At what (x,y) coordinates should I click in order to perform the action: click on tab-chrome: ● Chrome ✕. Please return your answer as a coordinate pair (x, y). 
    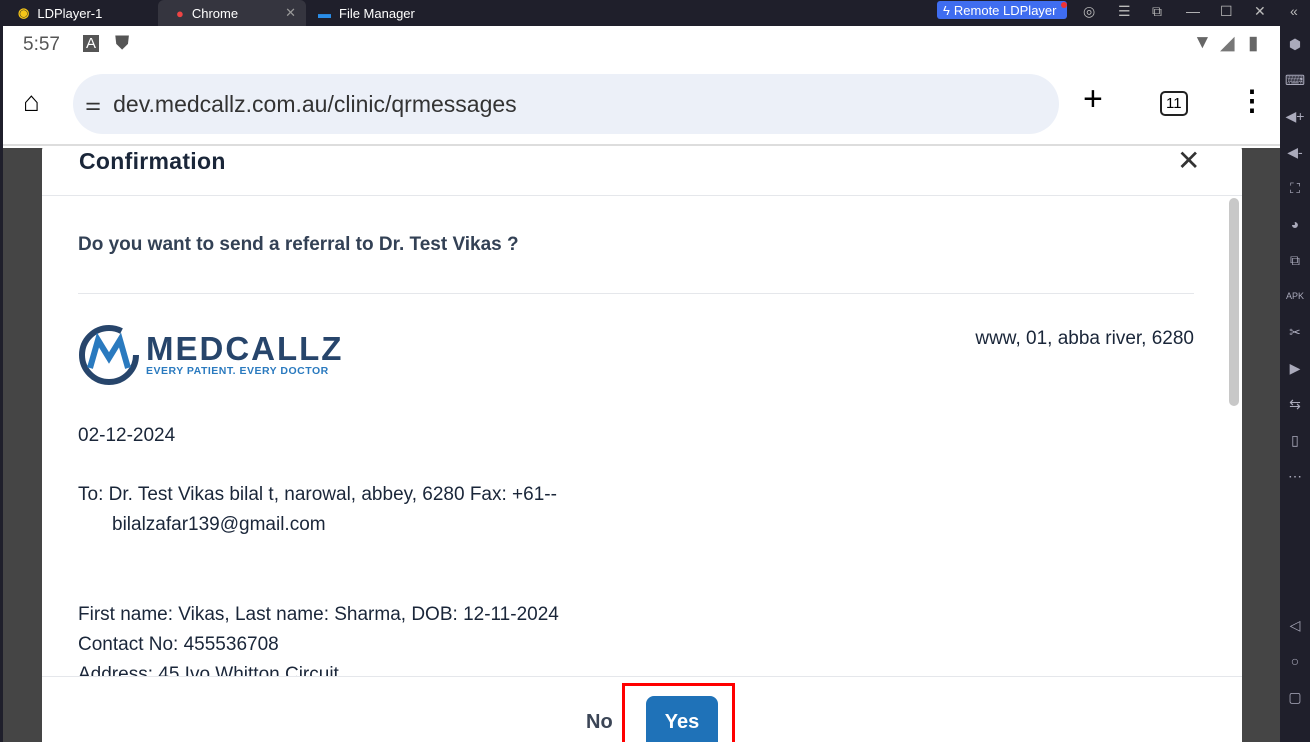
    Looking at the image, I should click on (232, 13).